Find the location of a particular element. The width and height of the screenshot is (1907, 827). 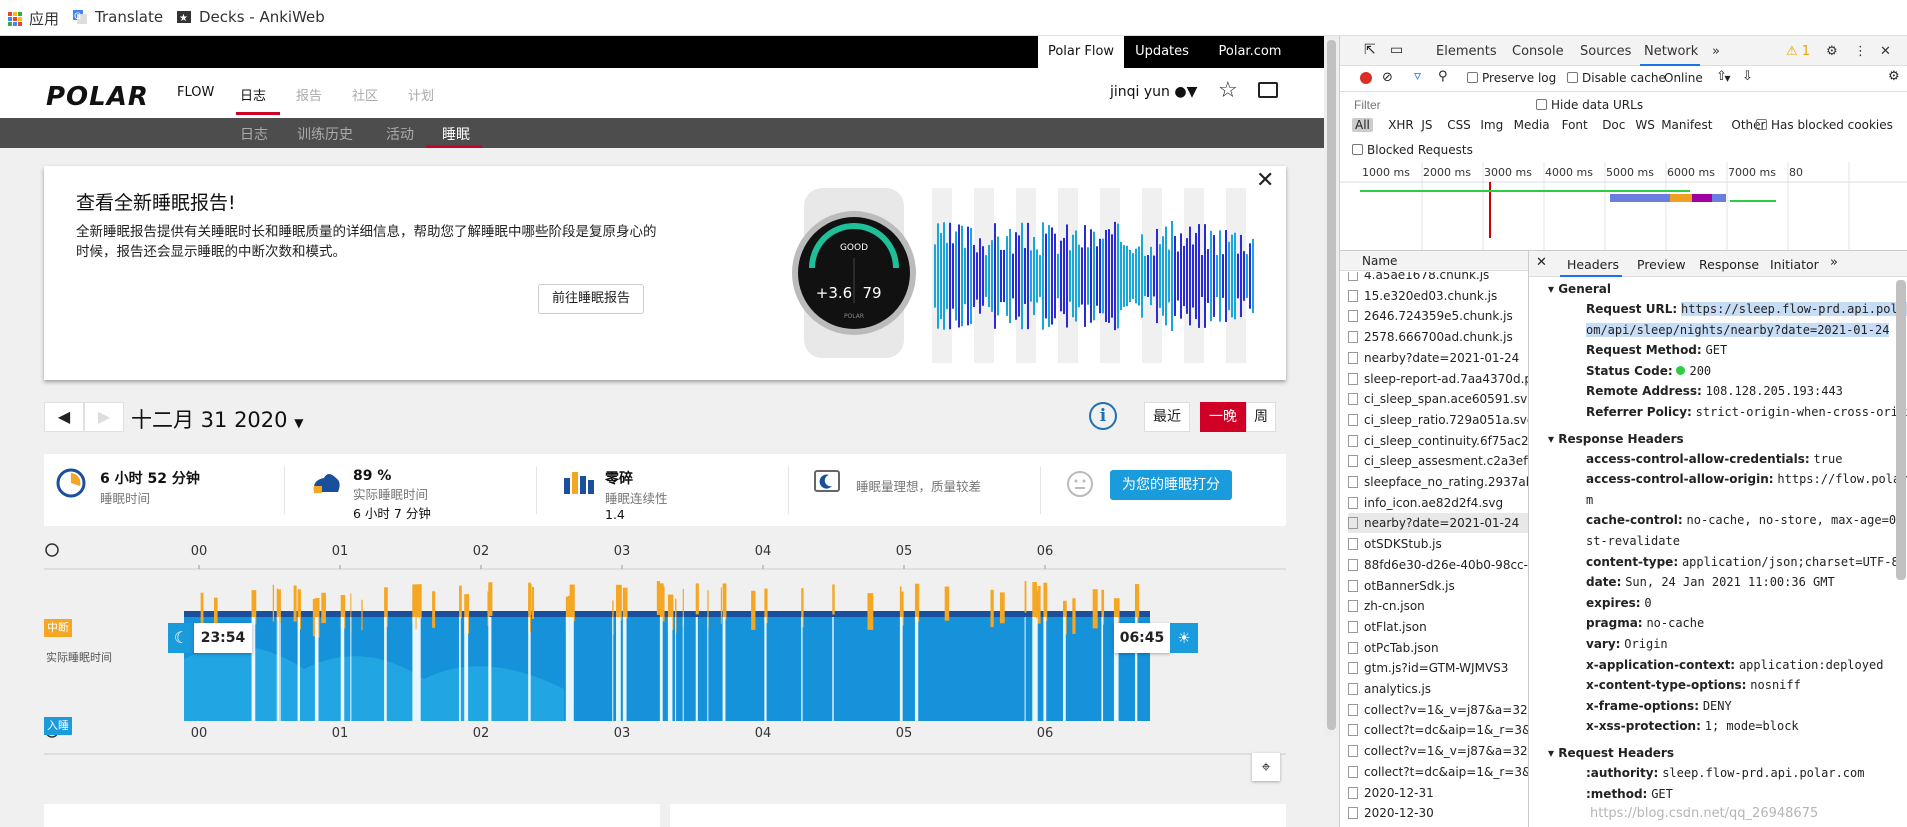

headers-section-title: ▾ General is located at coordinates (1579, 289).